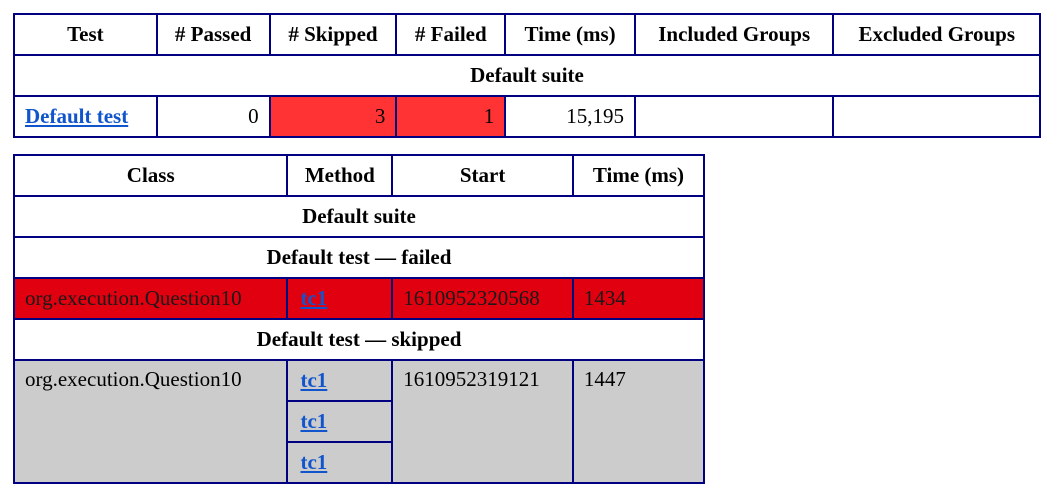 This screenshot has height=501, width=1048. I want to click on methods-suite-row: Default suite, so click(359, 216).